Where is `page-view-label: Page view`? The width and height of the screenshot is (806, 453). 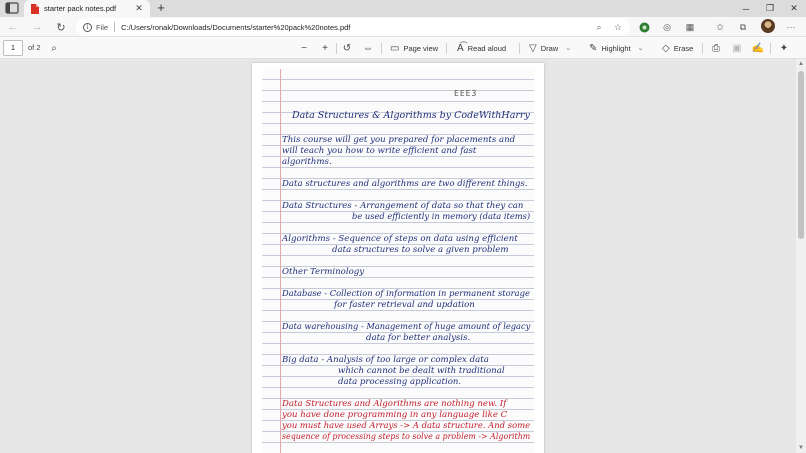 page-view-label: Page view is located at coordinates (421, 48).